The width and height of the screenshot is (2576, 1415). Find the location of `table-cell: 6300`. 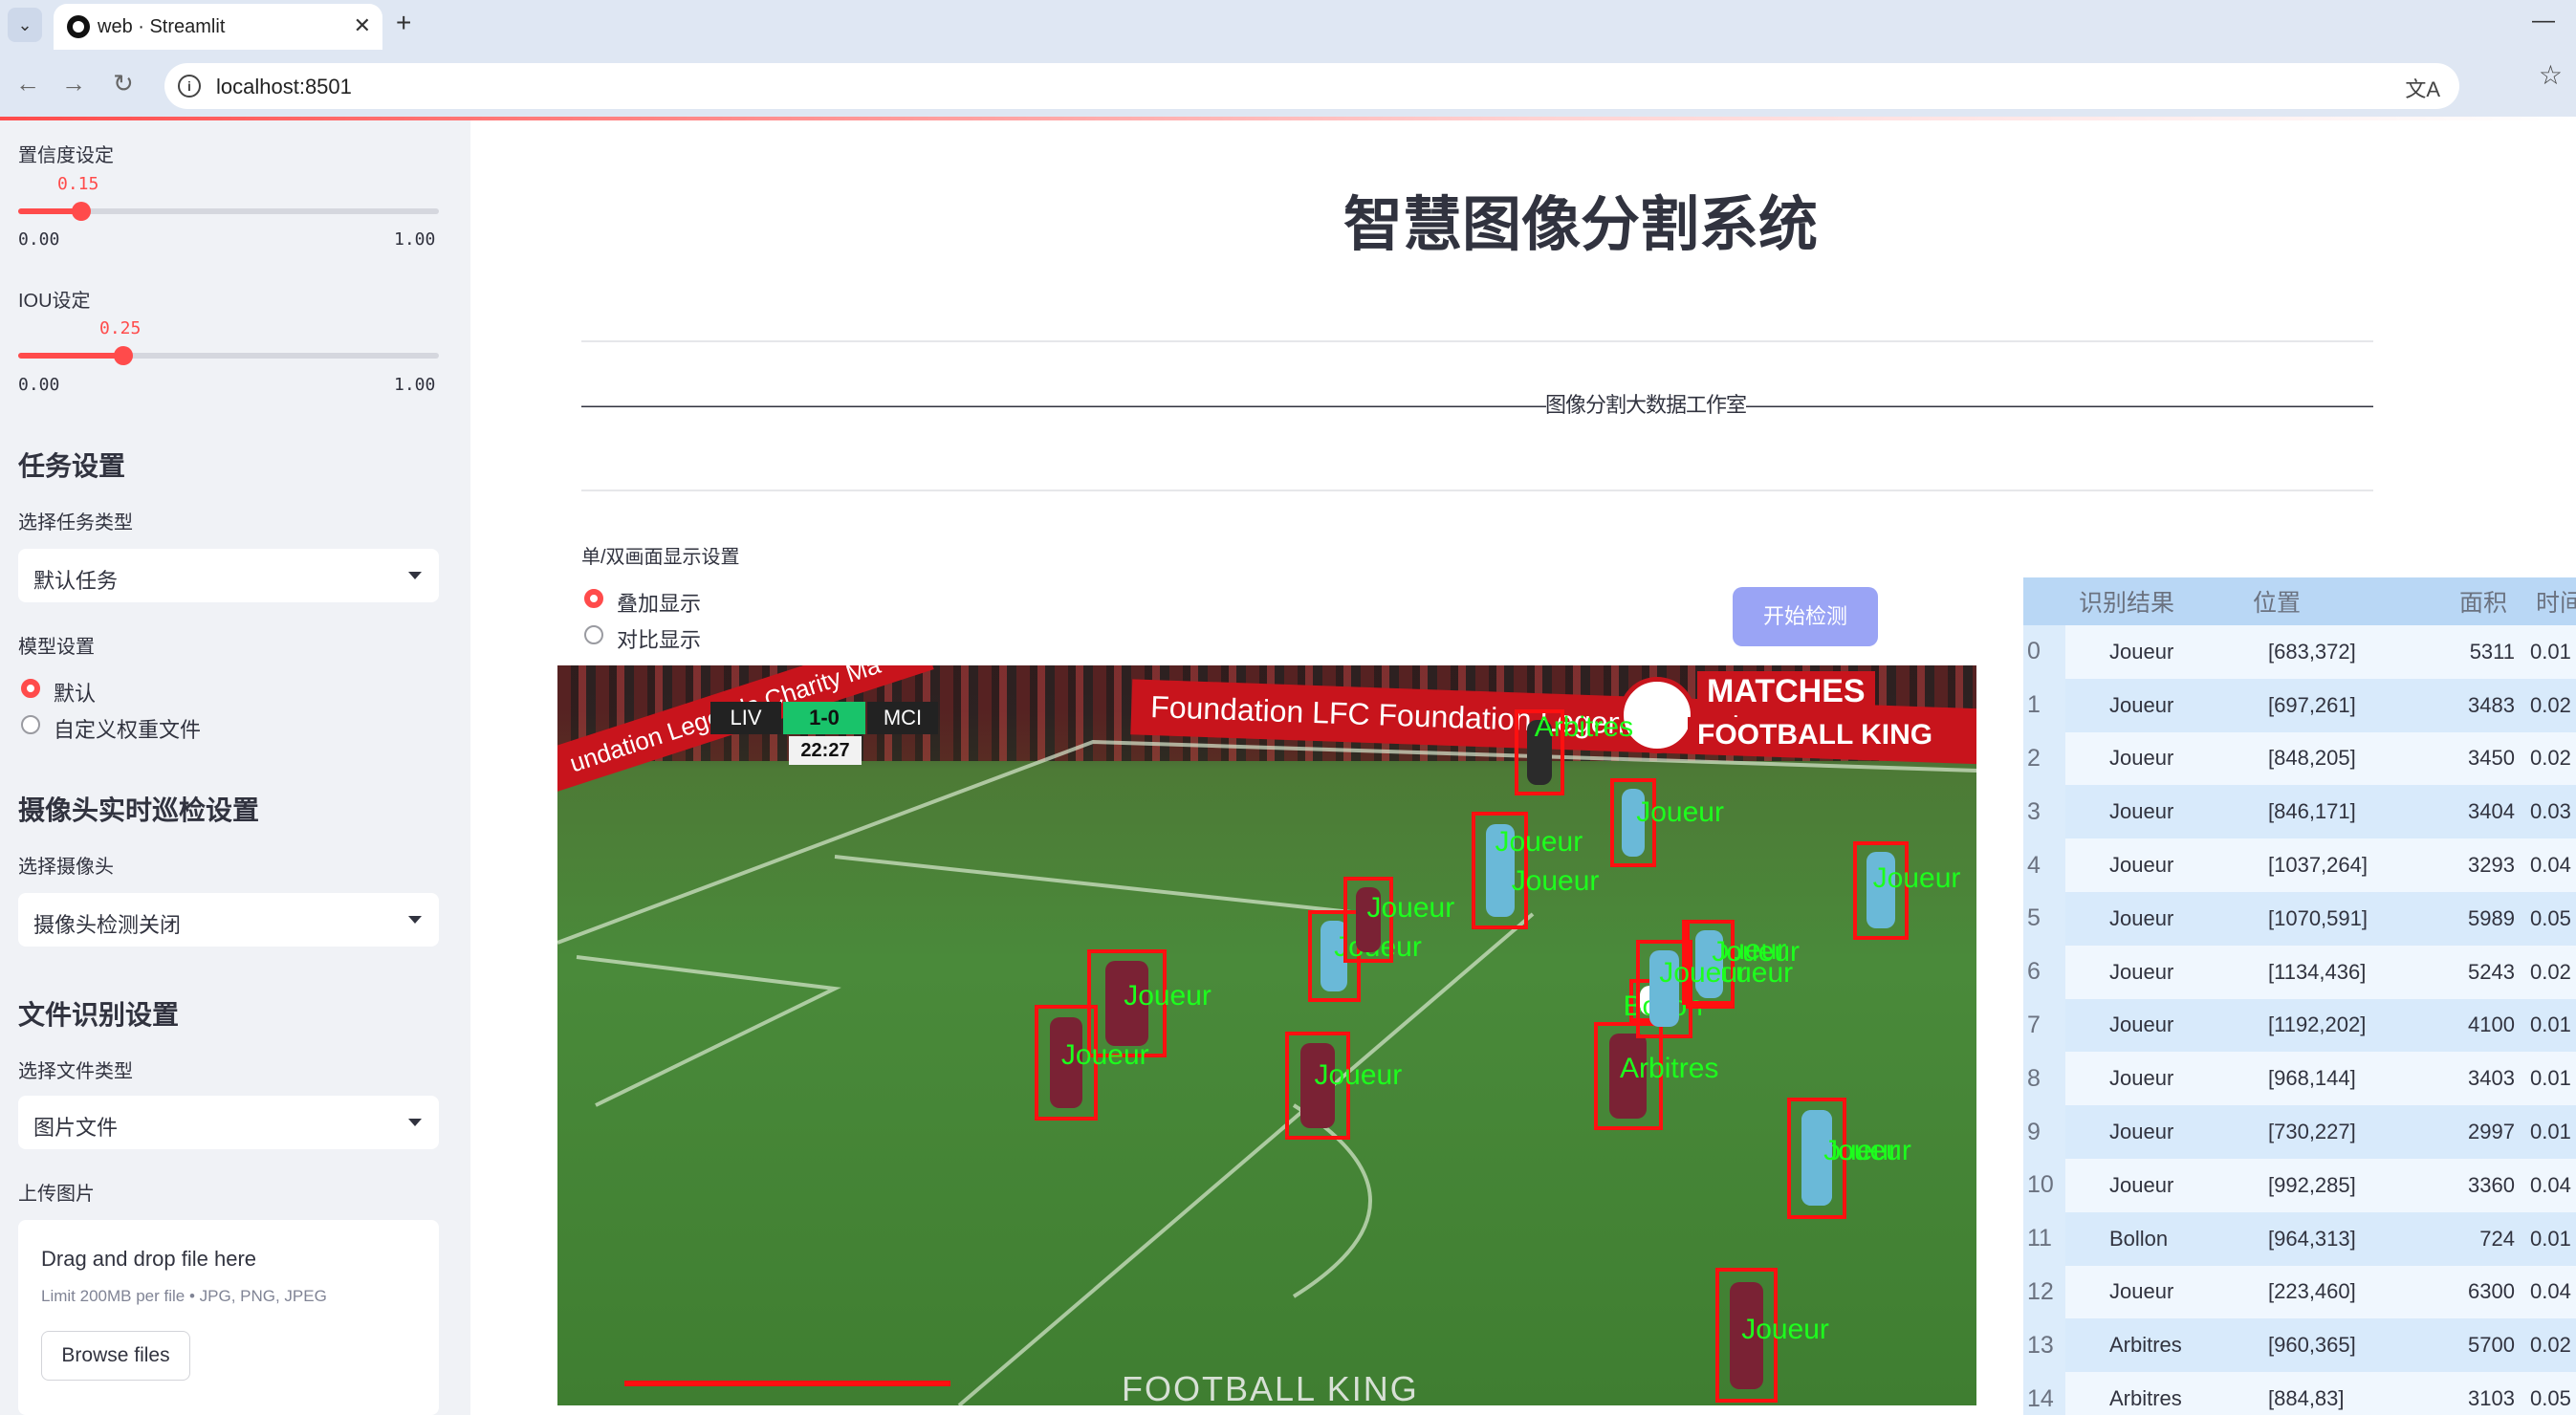

table-cell: 6300 is located at coordinates (2484, 1292).